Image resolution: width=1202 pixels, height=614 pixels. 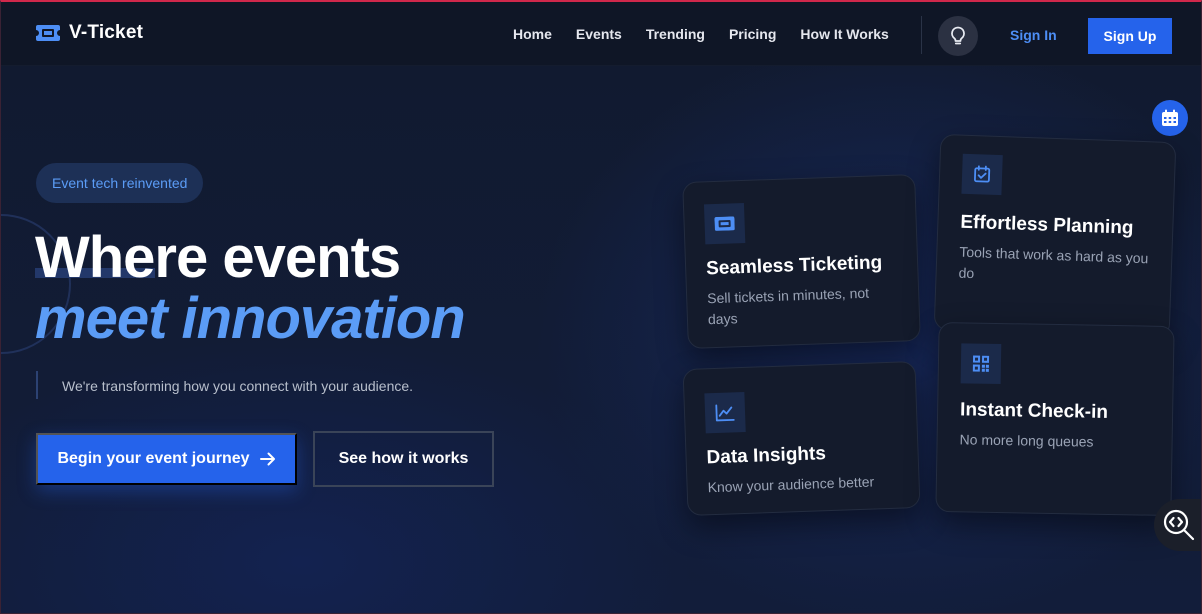 I want to click on feature-description: Know your audience better, so click(x=791, y=484).